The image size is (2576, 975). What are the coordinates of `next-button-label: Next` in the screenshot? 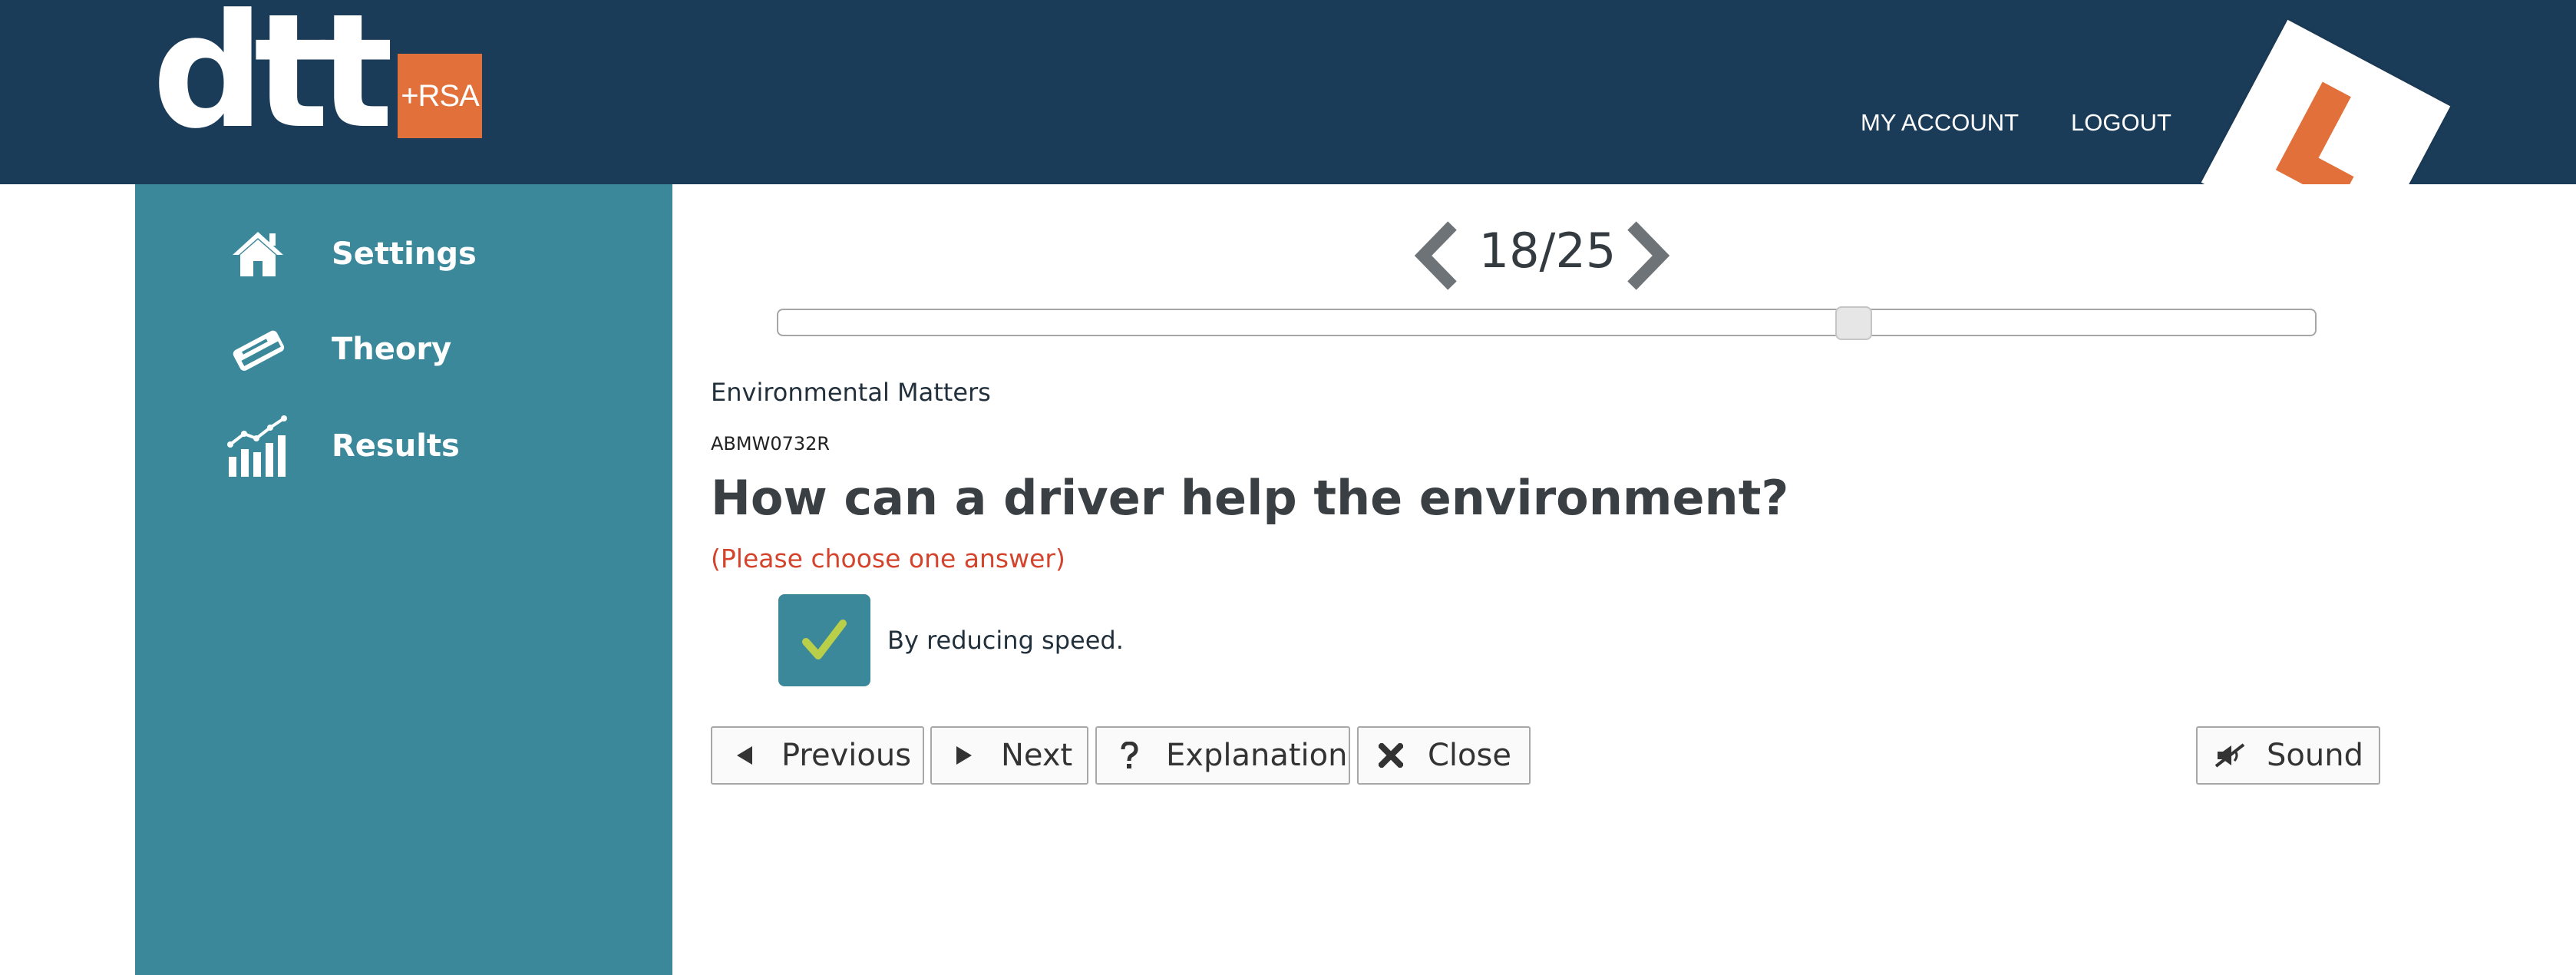 It's located at (1037, 755).